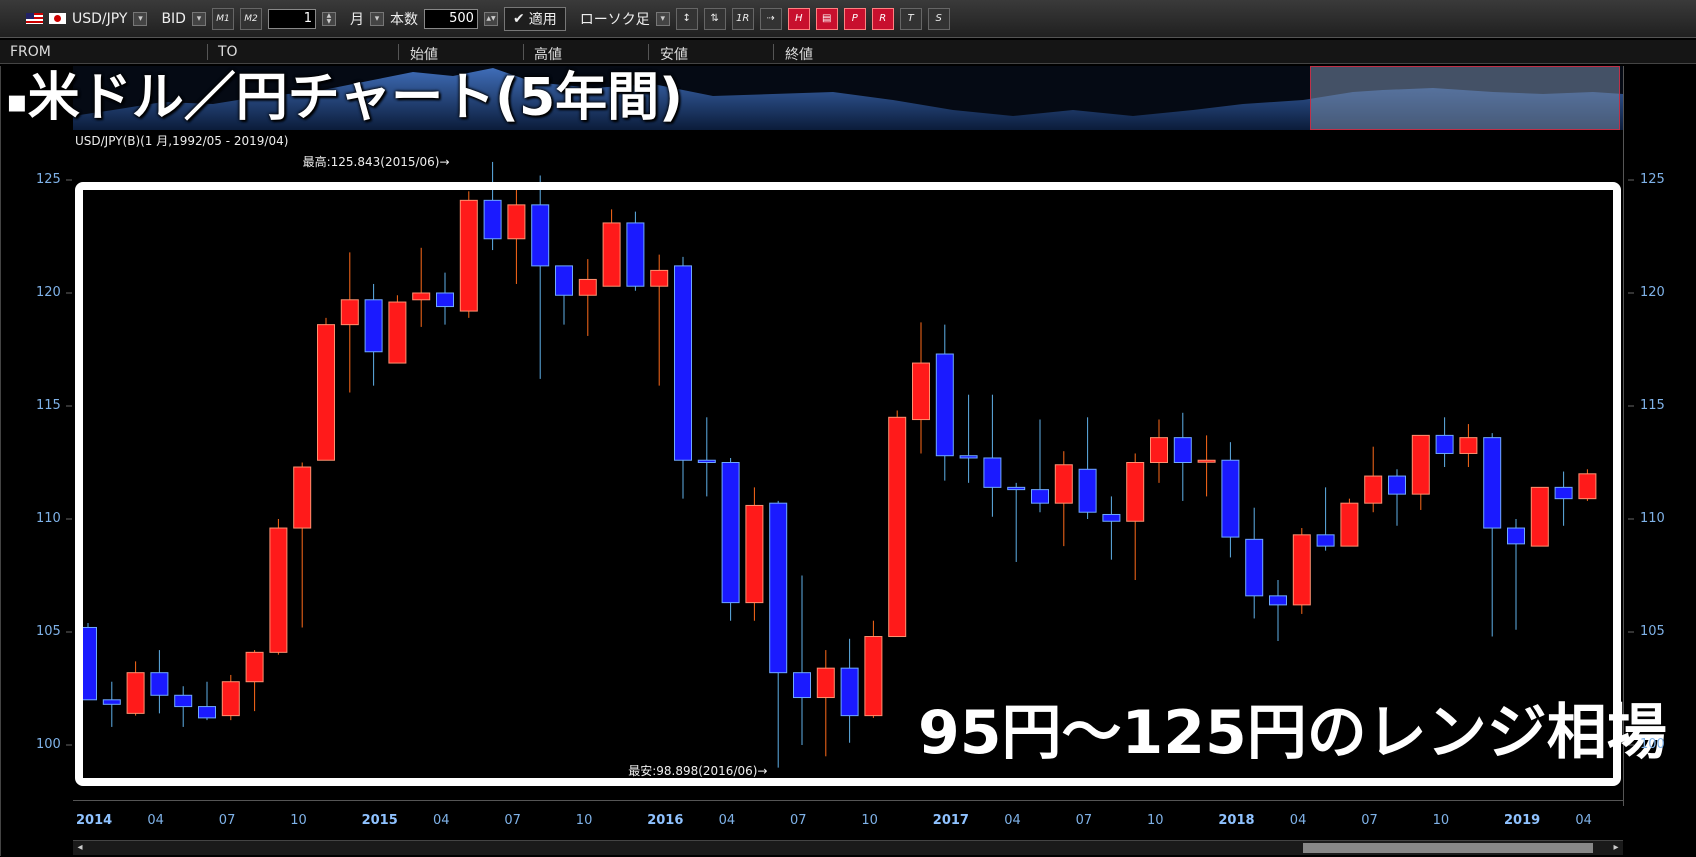  I want to click on horizontal-scrollbar: ◂ ▸, so click(848, 847).